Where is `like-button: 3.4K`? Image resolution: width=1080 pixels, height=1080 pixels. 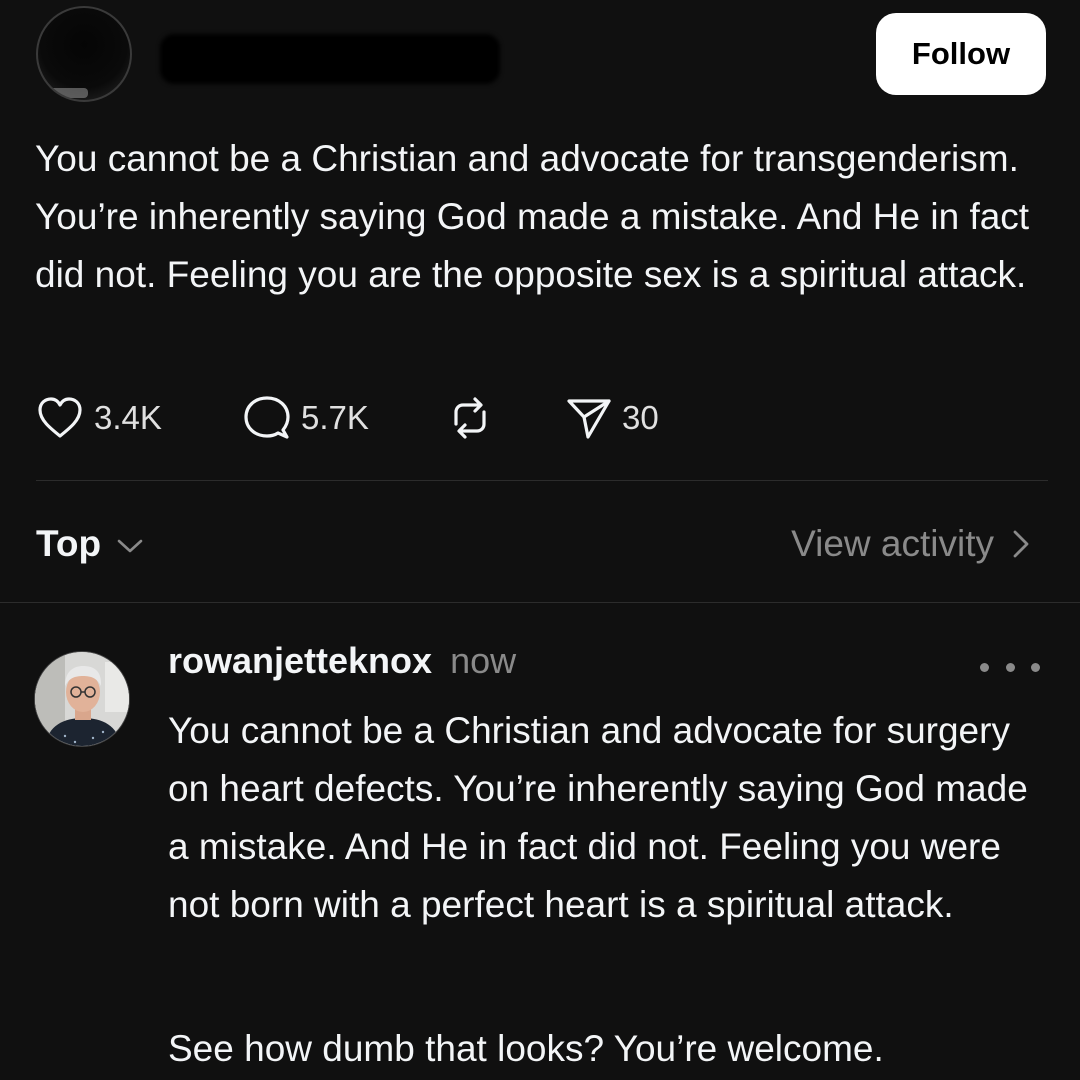 like-button: 3.4K is located at coordinates (99, 418).